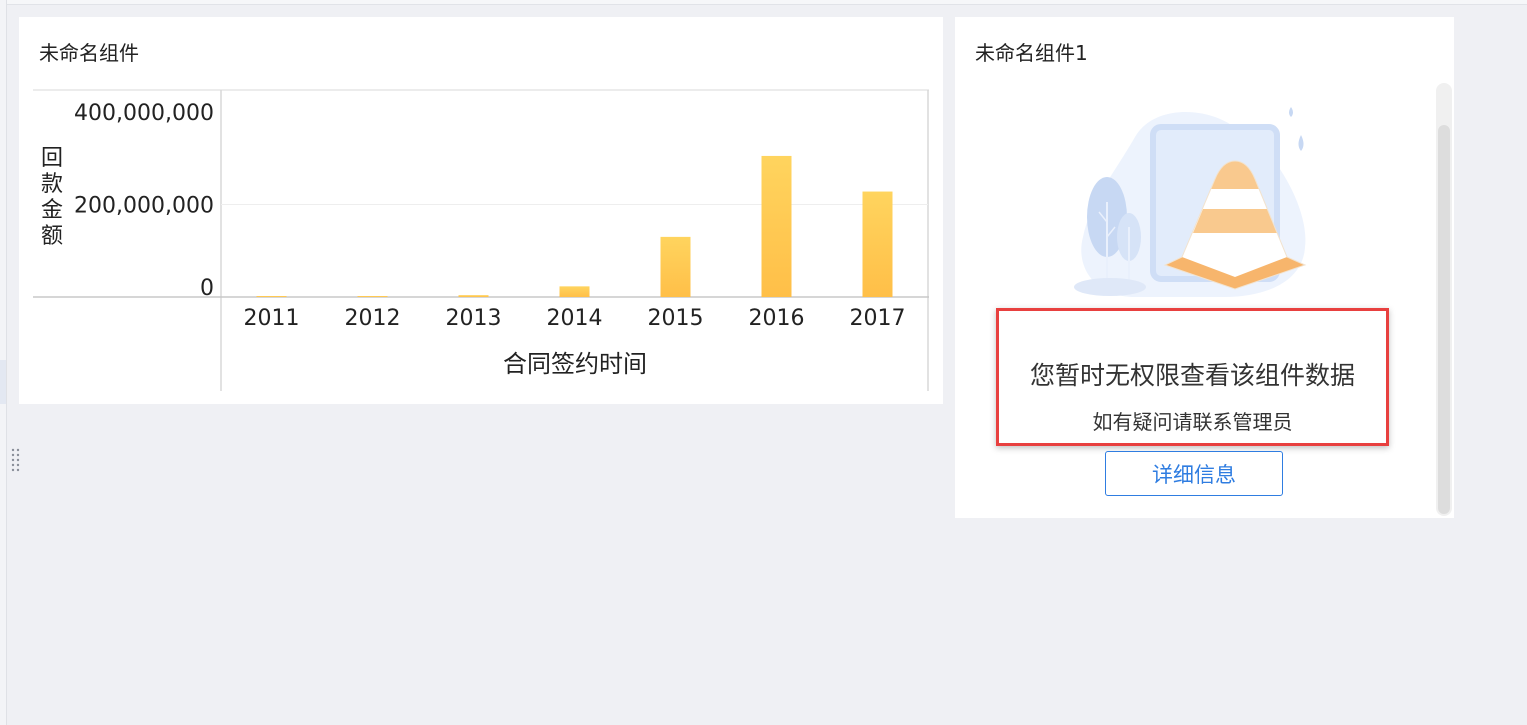 This screenshot has width=1527, height=725. What do you see at coordinates (1194, 473) in the screenshot?
I see `details-button: 详细信息` at bounding box center [1194, 473].